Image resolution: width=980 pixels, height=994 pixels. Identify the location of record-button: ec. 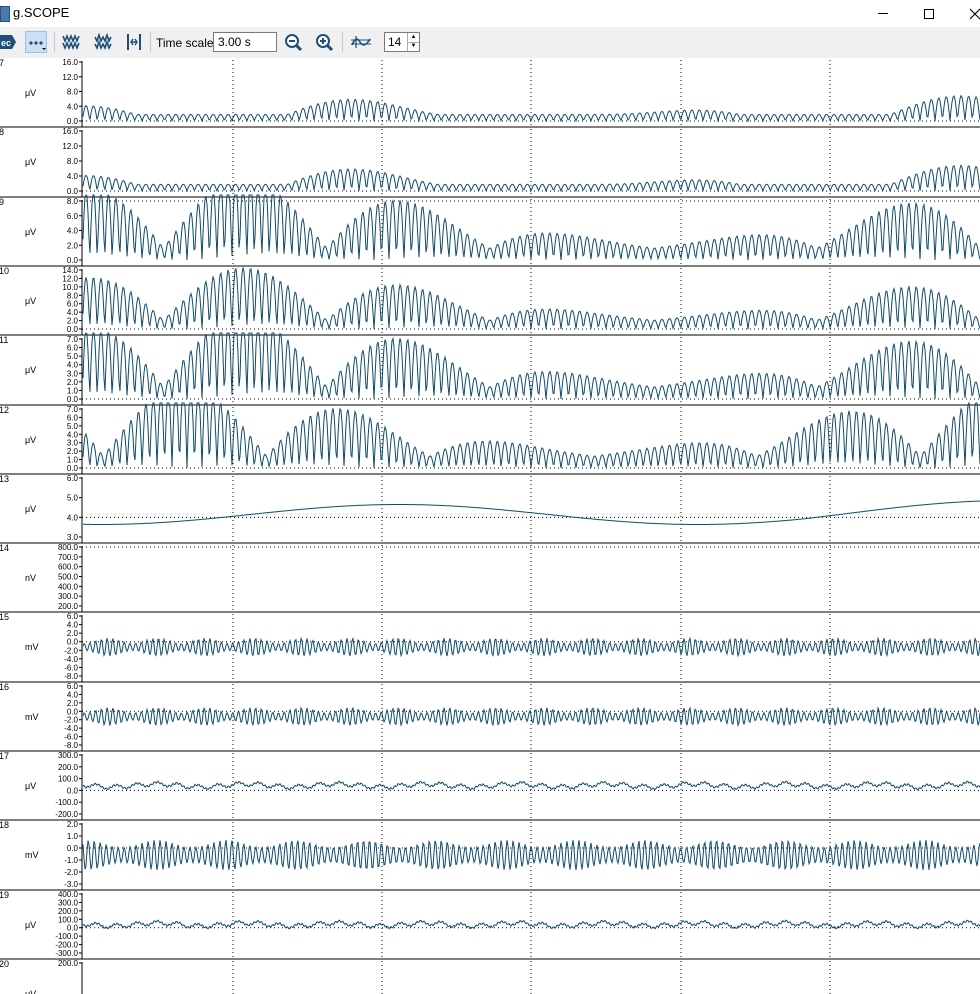
(8, 42).